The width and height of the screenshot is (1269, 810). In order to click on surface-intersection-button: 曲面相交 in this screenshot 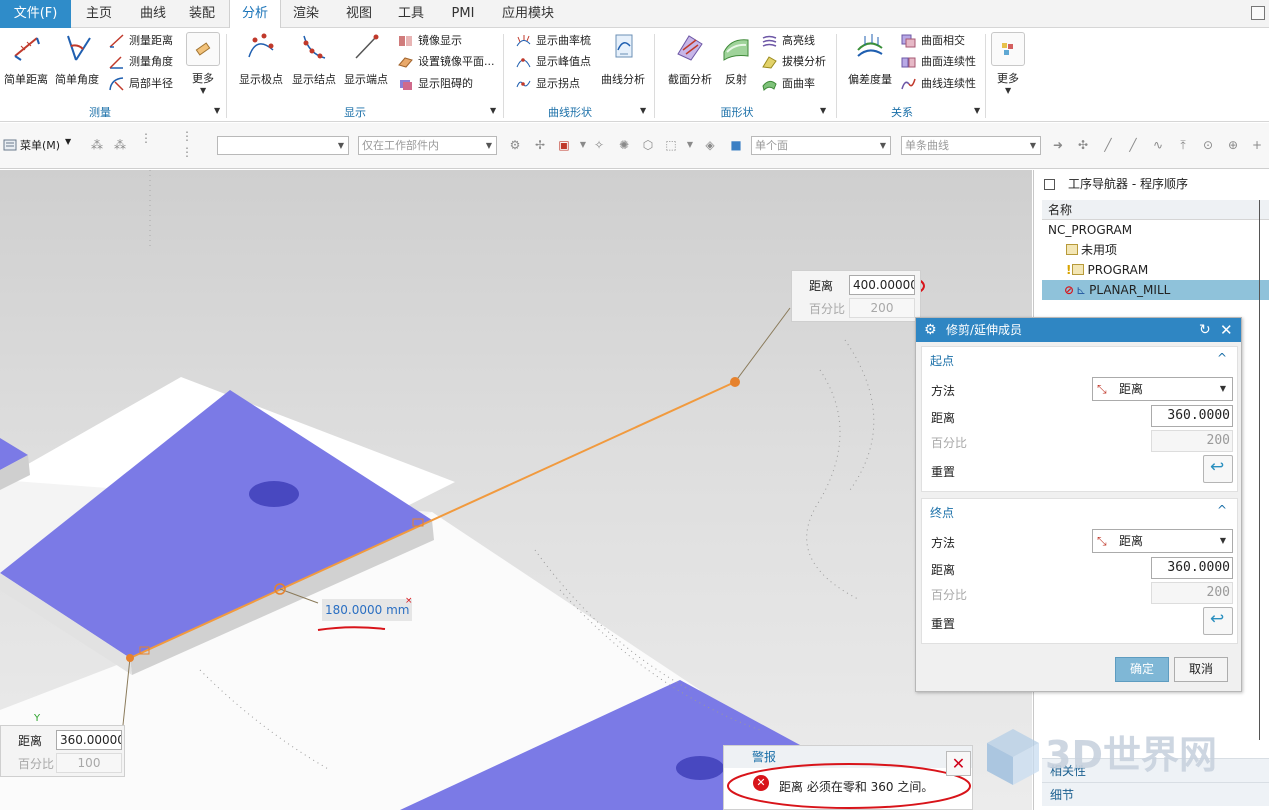, I will do `click(933, 41)`.